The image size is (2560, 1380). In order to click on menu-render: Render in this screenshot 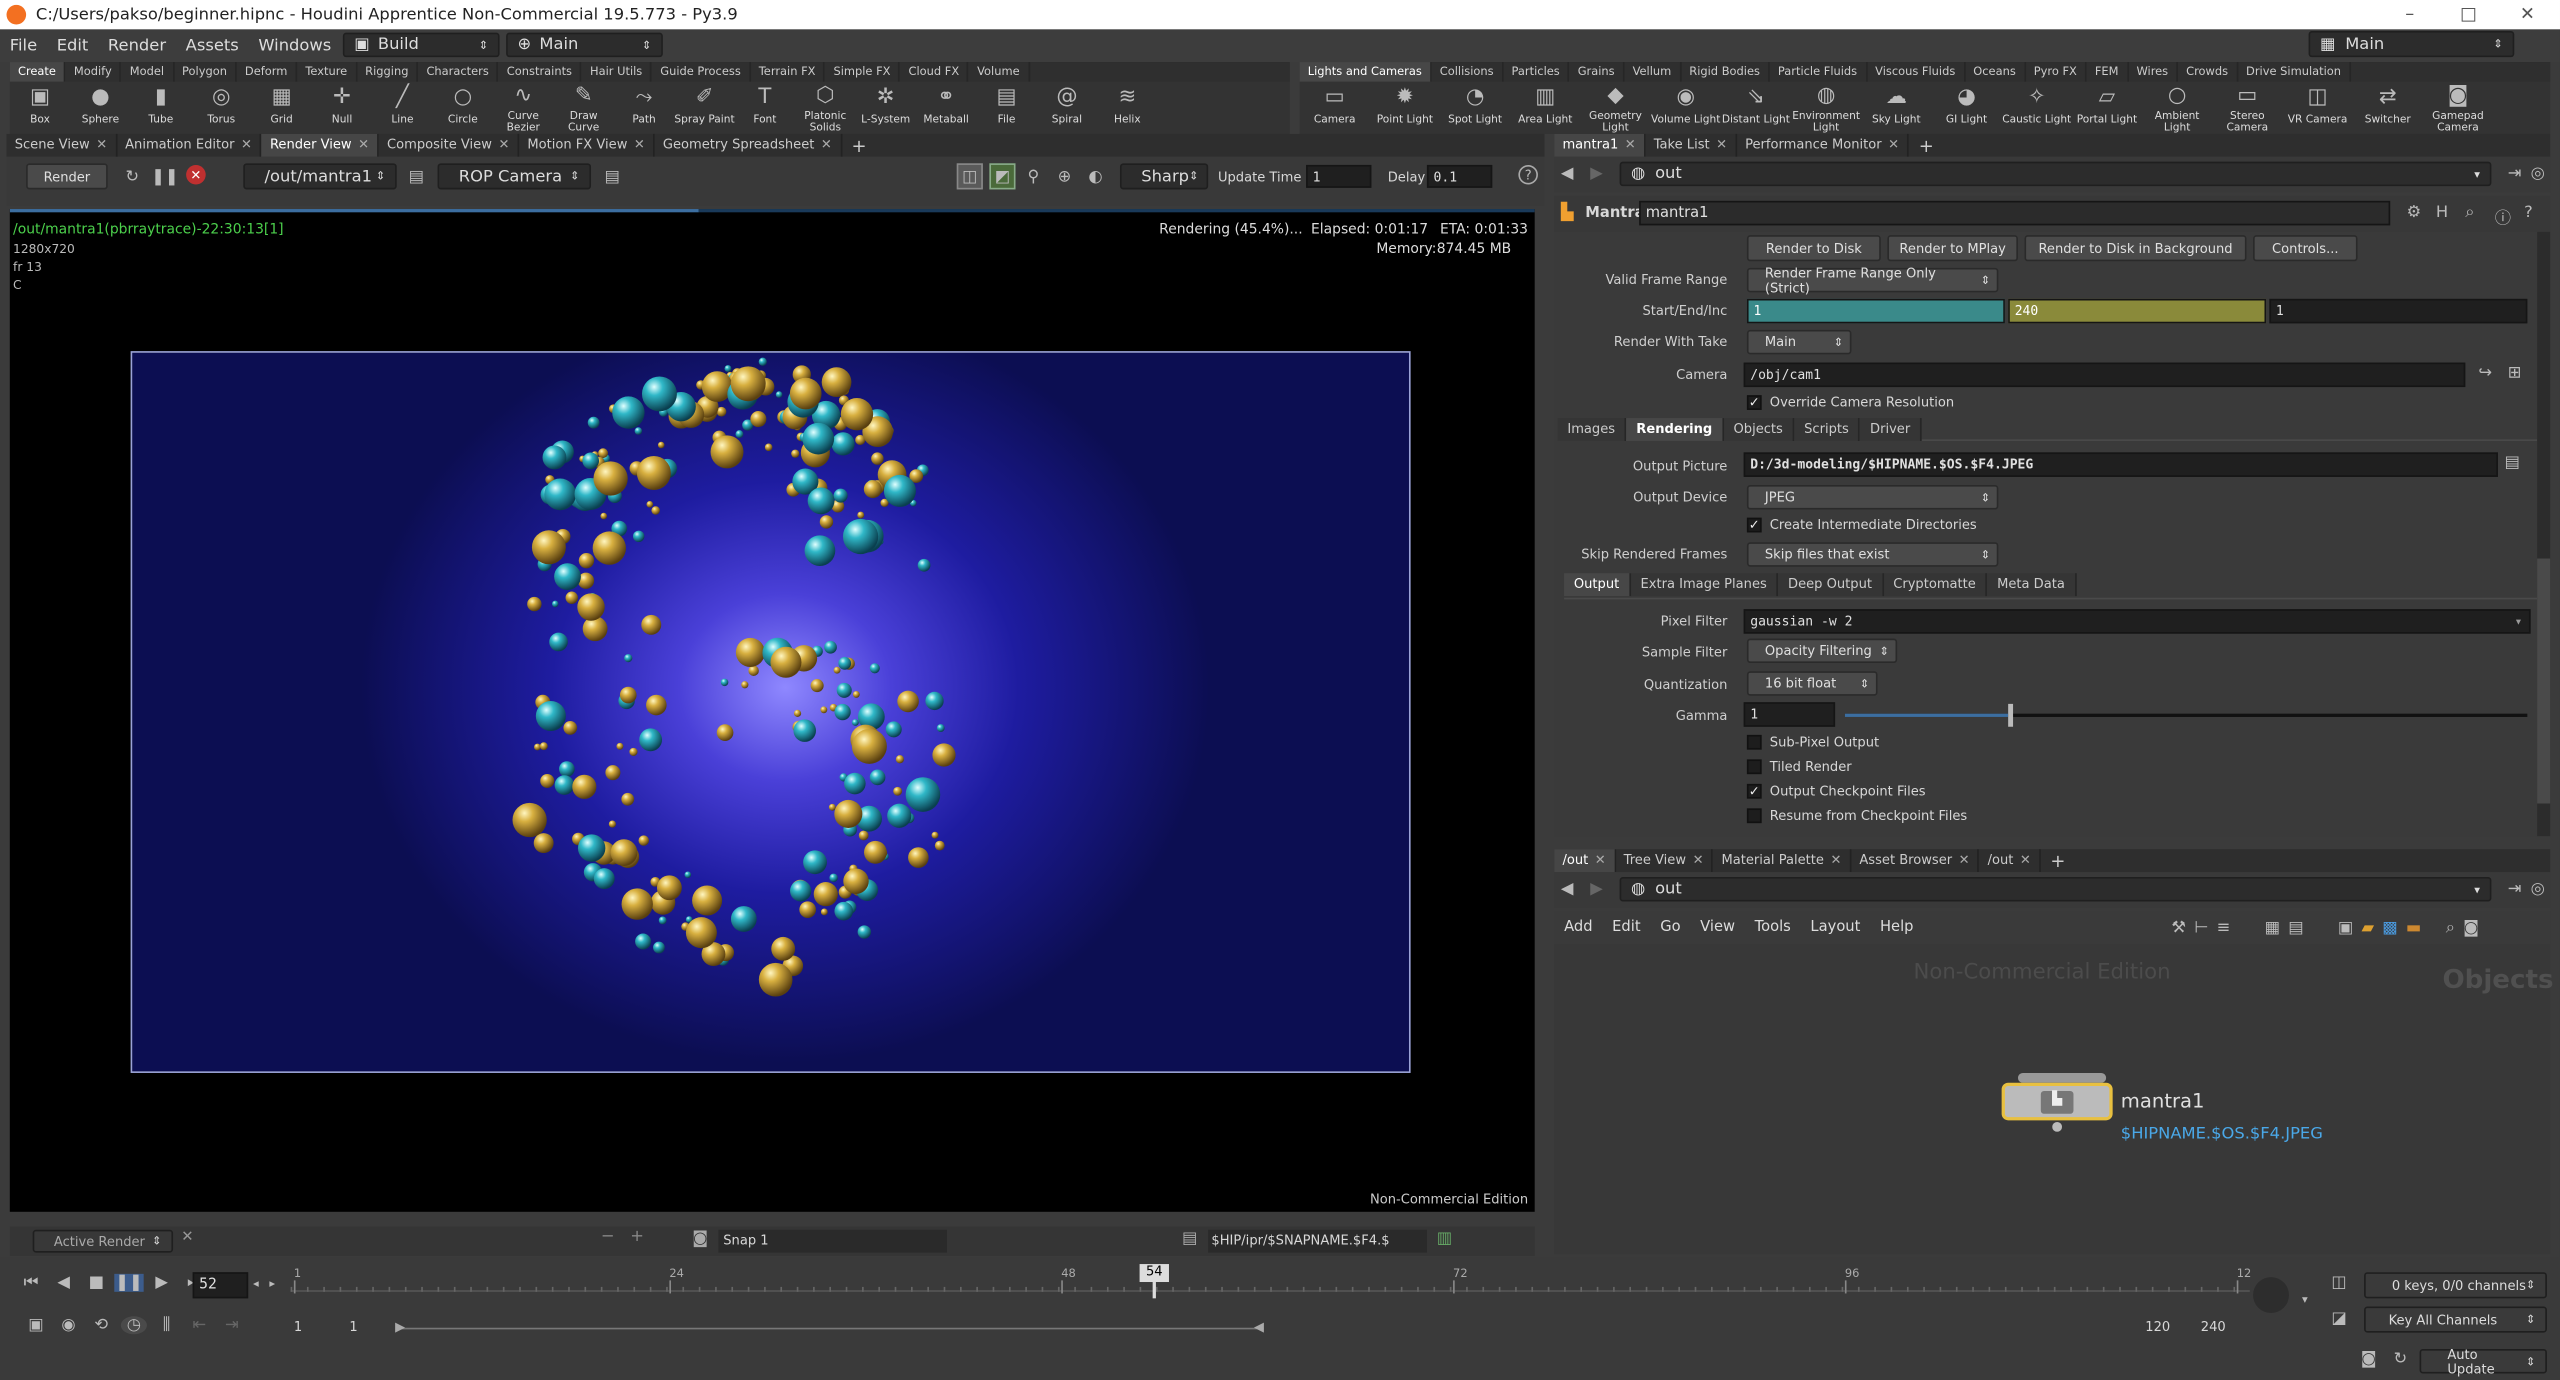, I will do `click(137, 46)`.